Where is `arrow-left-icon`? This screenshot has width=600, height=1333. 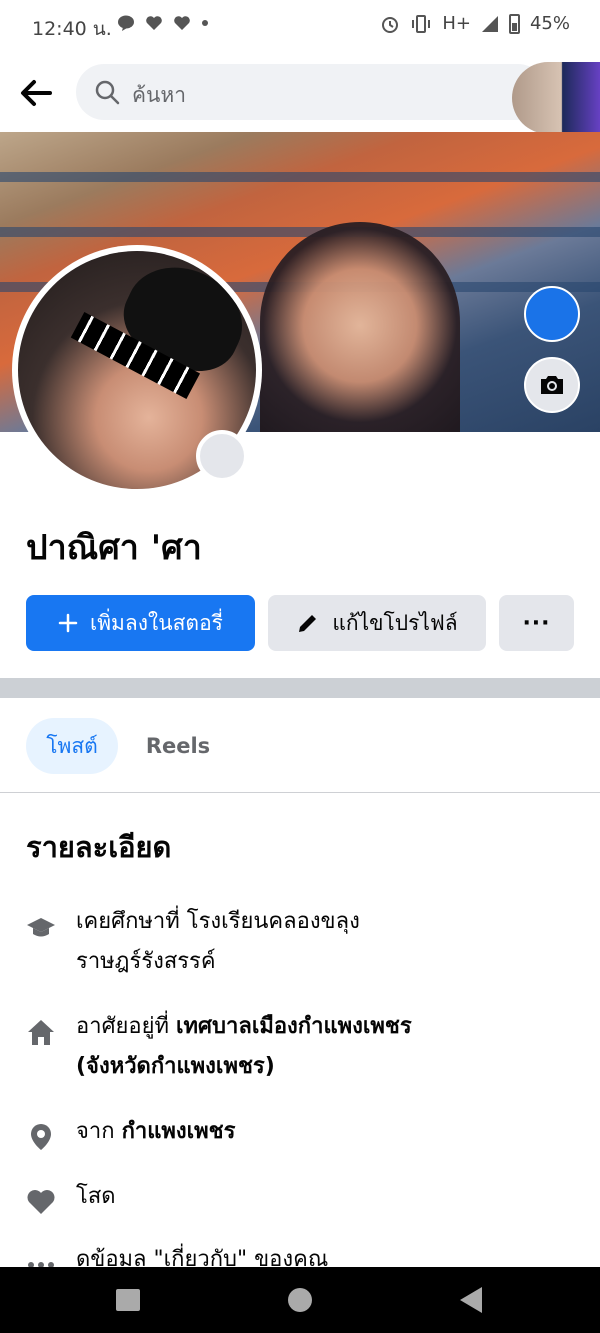
arrow-left-icon is located at coordinates (36, 93).